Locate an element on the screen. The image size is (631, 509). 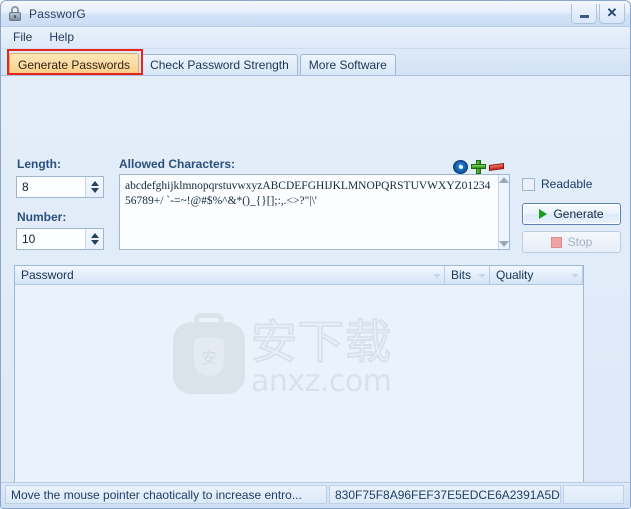
number-stepper-arrows is located at coordinates (94, 239).